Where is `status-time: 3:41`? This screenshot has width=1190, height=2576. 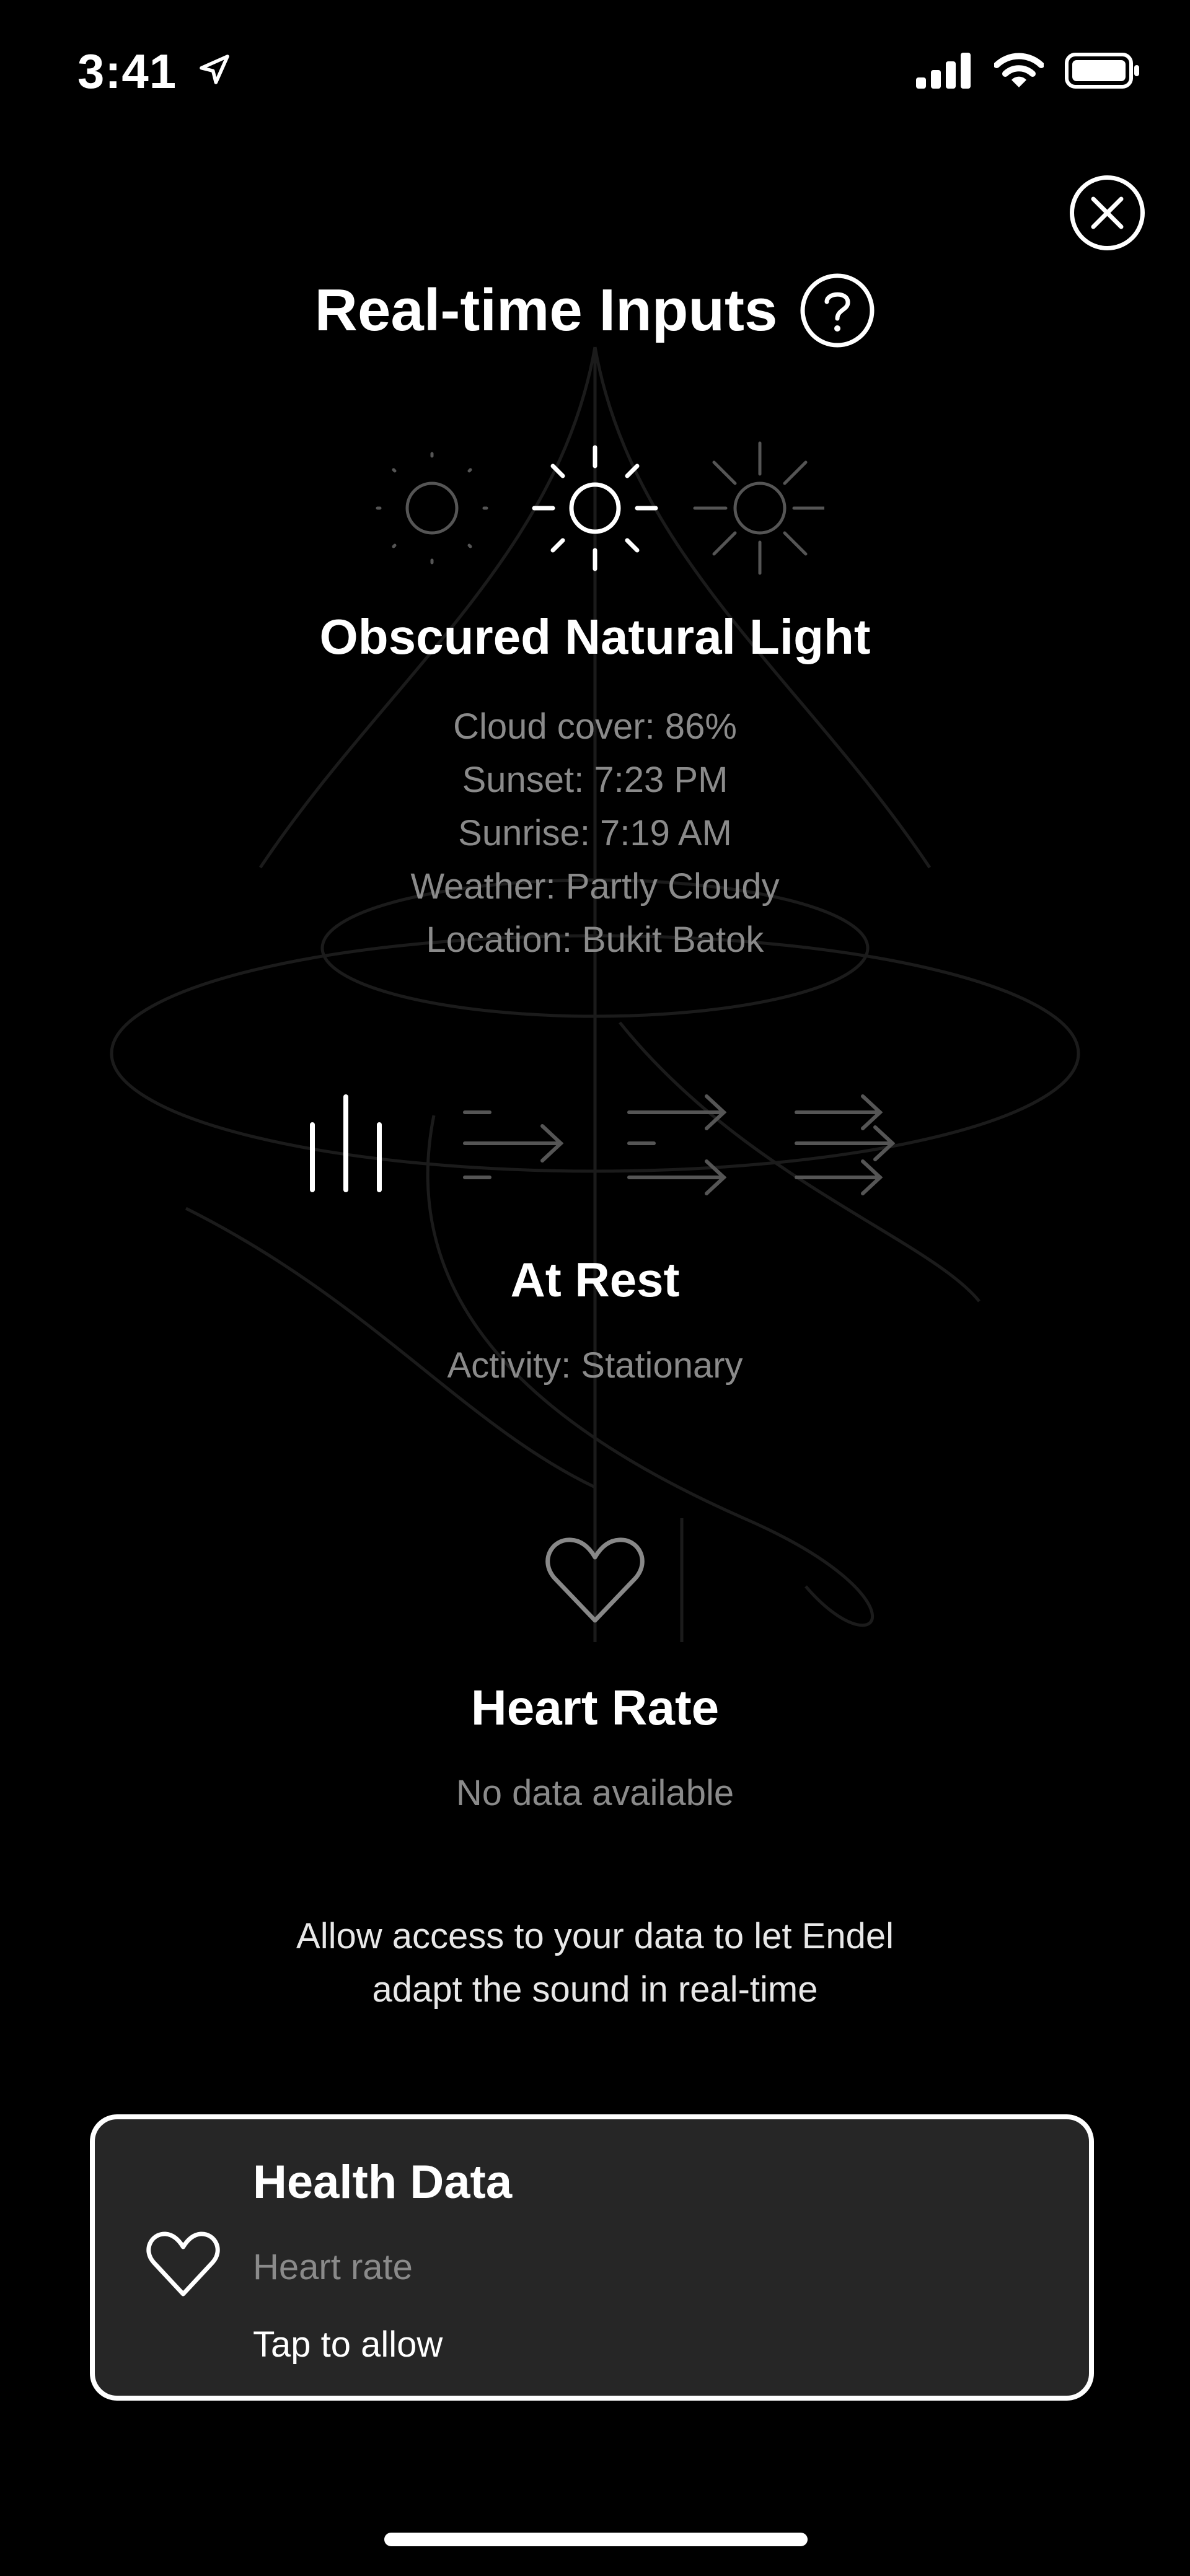 status-time: 3:41 is located at coordinates (154, 71).